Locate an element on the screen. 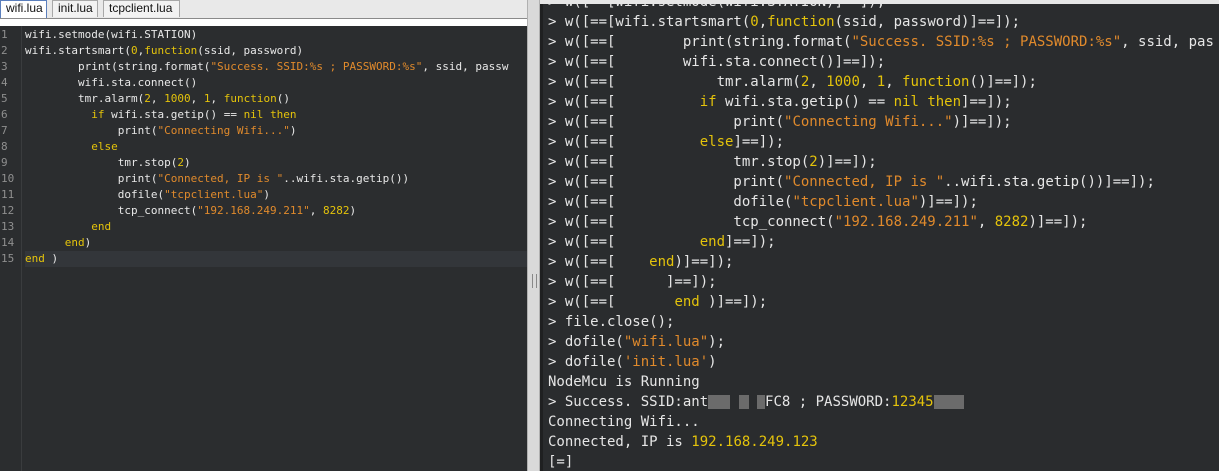  console-token: 1 is located at coordinates (881, 82).